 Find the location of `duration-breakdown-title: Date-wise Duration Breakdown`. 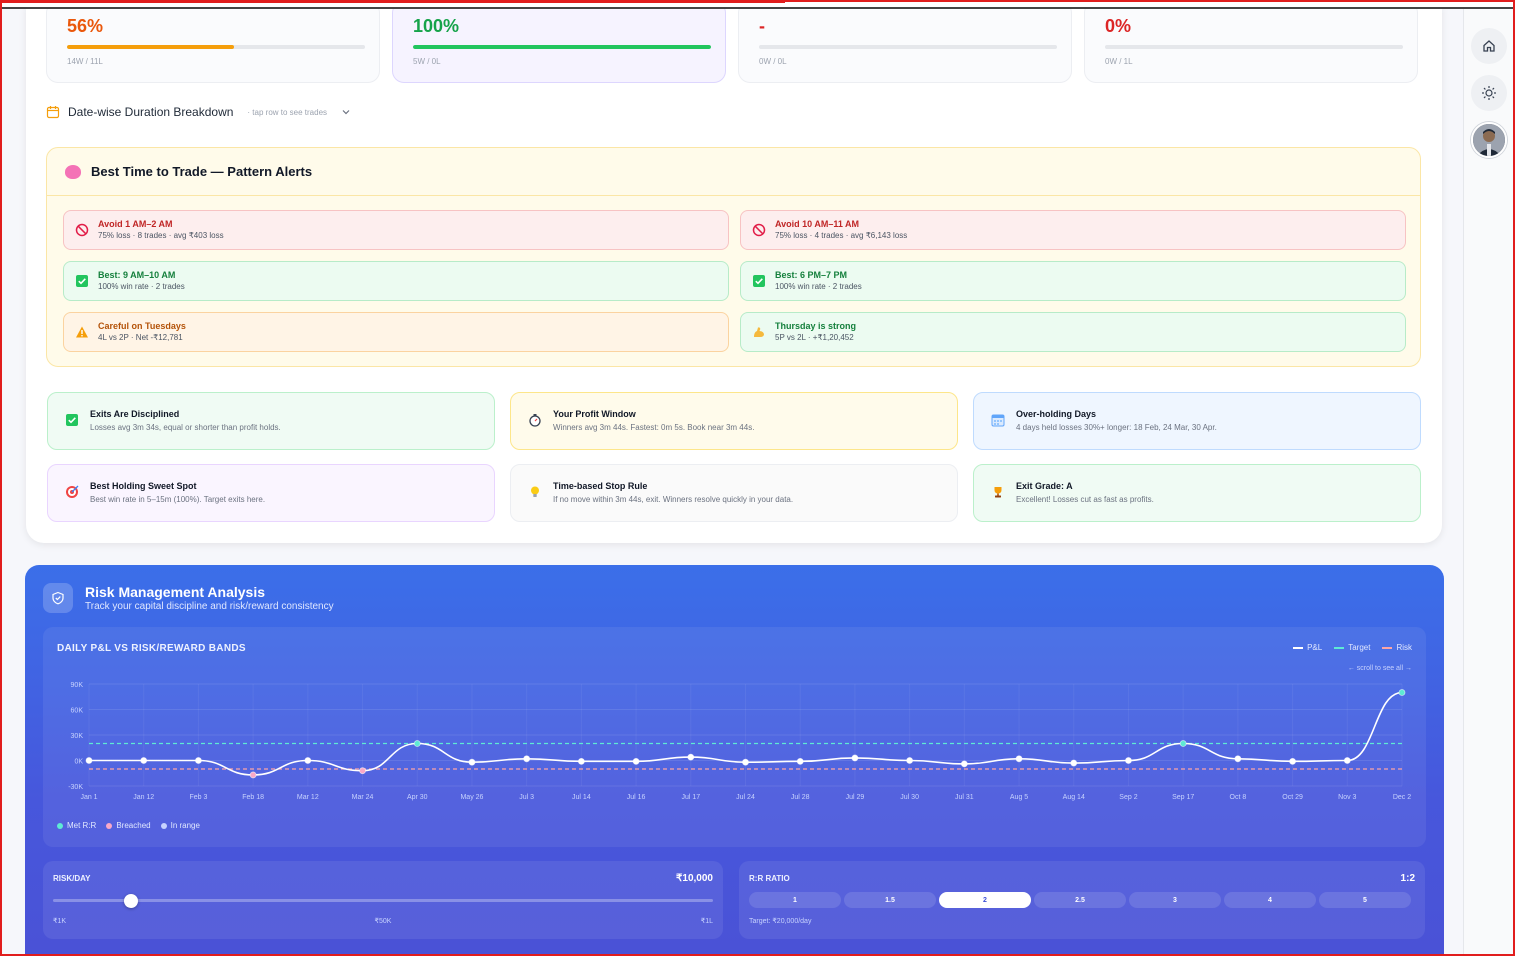

duration-breakdown-title: Date-wise Duration Breakdown is located at coordinates (151, 112).